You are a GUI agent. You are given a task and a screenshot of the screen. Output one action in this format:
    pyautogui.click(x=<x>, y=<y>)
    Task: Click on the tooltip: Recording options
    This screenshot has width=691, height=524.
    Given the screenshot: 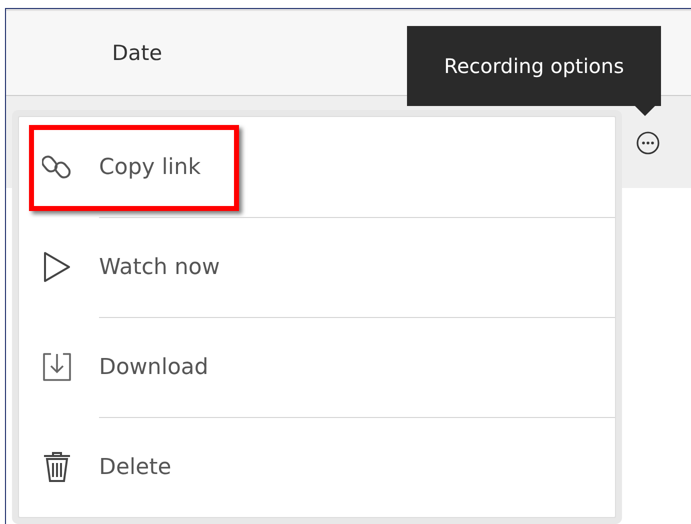 What is the action you would take?
    pyautogui.click(x=534, y=66)
    